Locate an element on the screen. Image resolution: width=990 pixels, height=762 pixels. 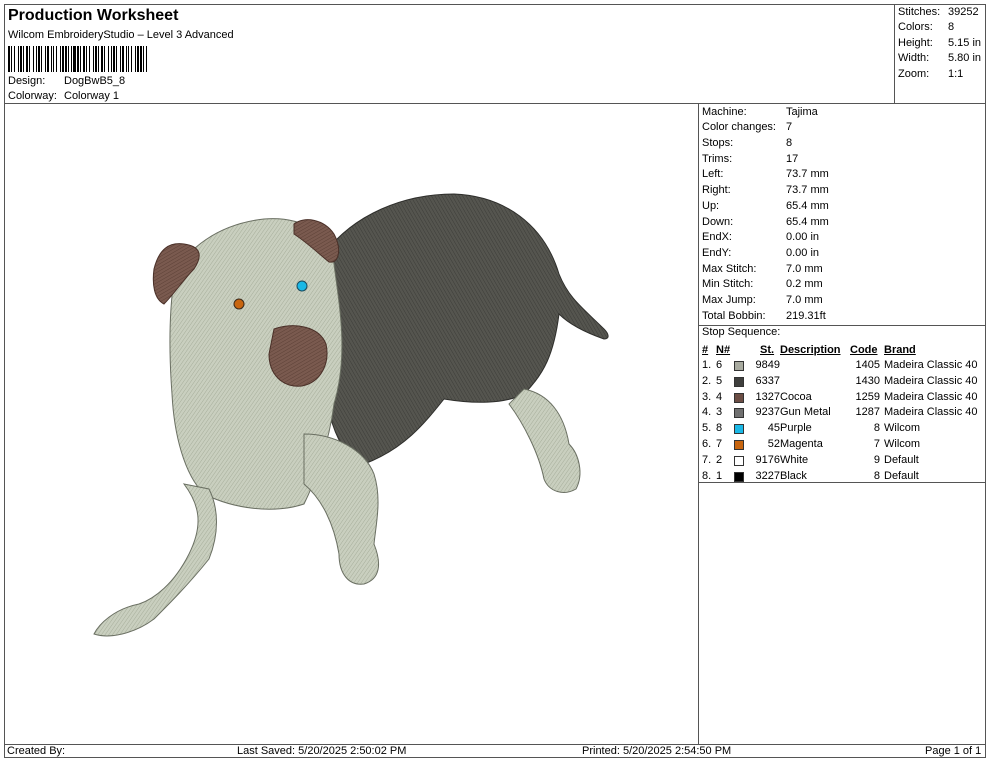
stat-colors: Colors: 8 is located at coordinates (926, 28).